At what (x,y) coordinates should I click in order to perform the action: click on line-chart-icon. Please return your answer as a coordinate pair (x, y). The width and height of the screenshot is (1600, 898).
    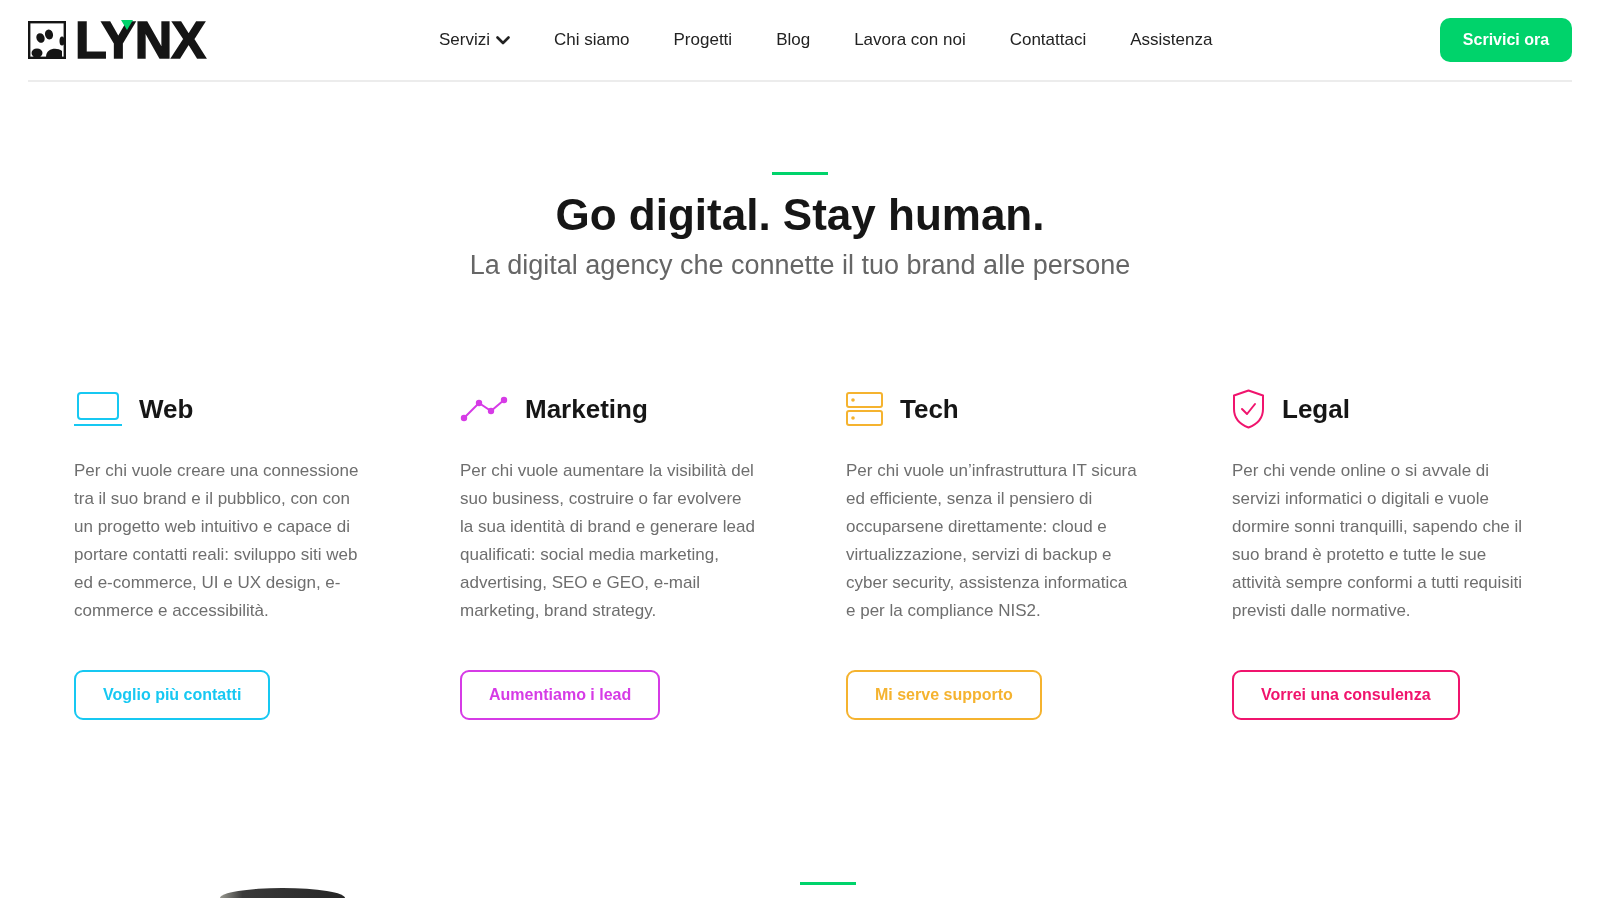
    Looking at the image, I should click on (484, 409).